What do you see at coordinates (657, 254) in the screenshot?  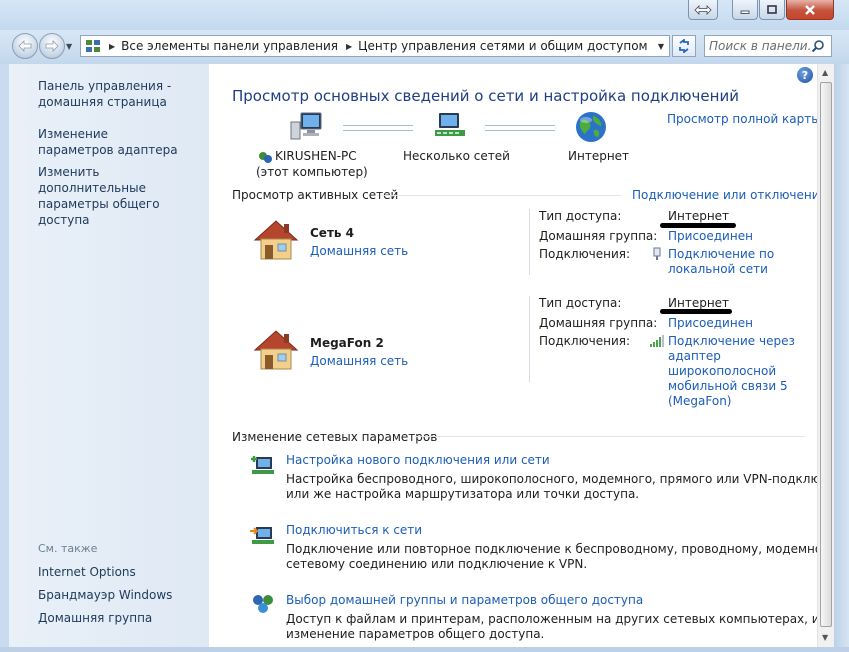 I see `ethernet-connection-icon` at bounding box center [657, 254].